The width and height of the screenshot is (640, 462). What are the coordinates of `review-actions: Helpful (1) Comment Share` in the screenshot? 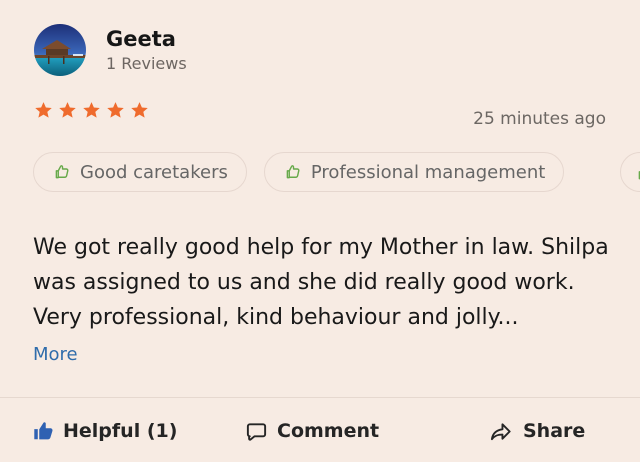 It's located at (320, 431).